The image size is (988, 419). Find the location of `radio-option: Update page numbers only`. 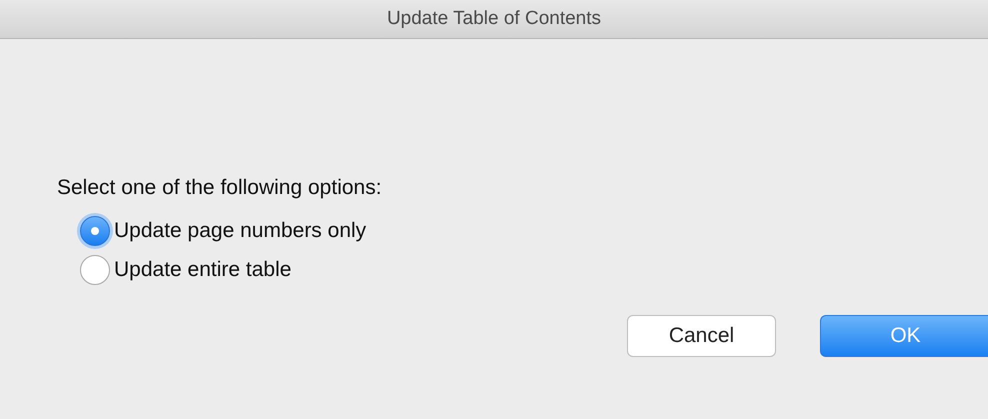

radio-option: Update page numbers only is located at coordinates (534, 231).